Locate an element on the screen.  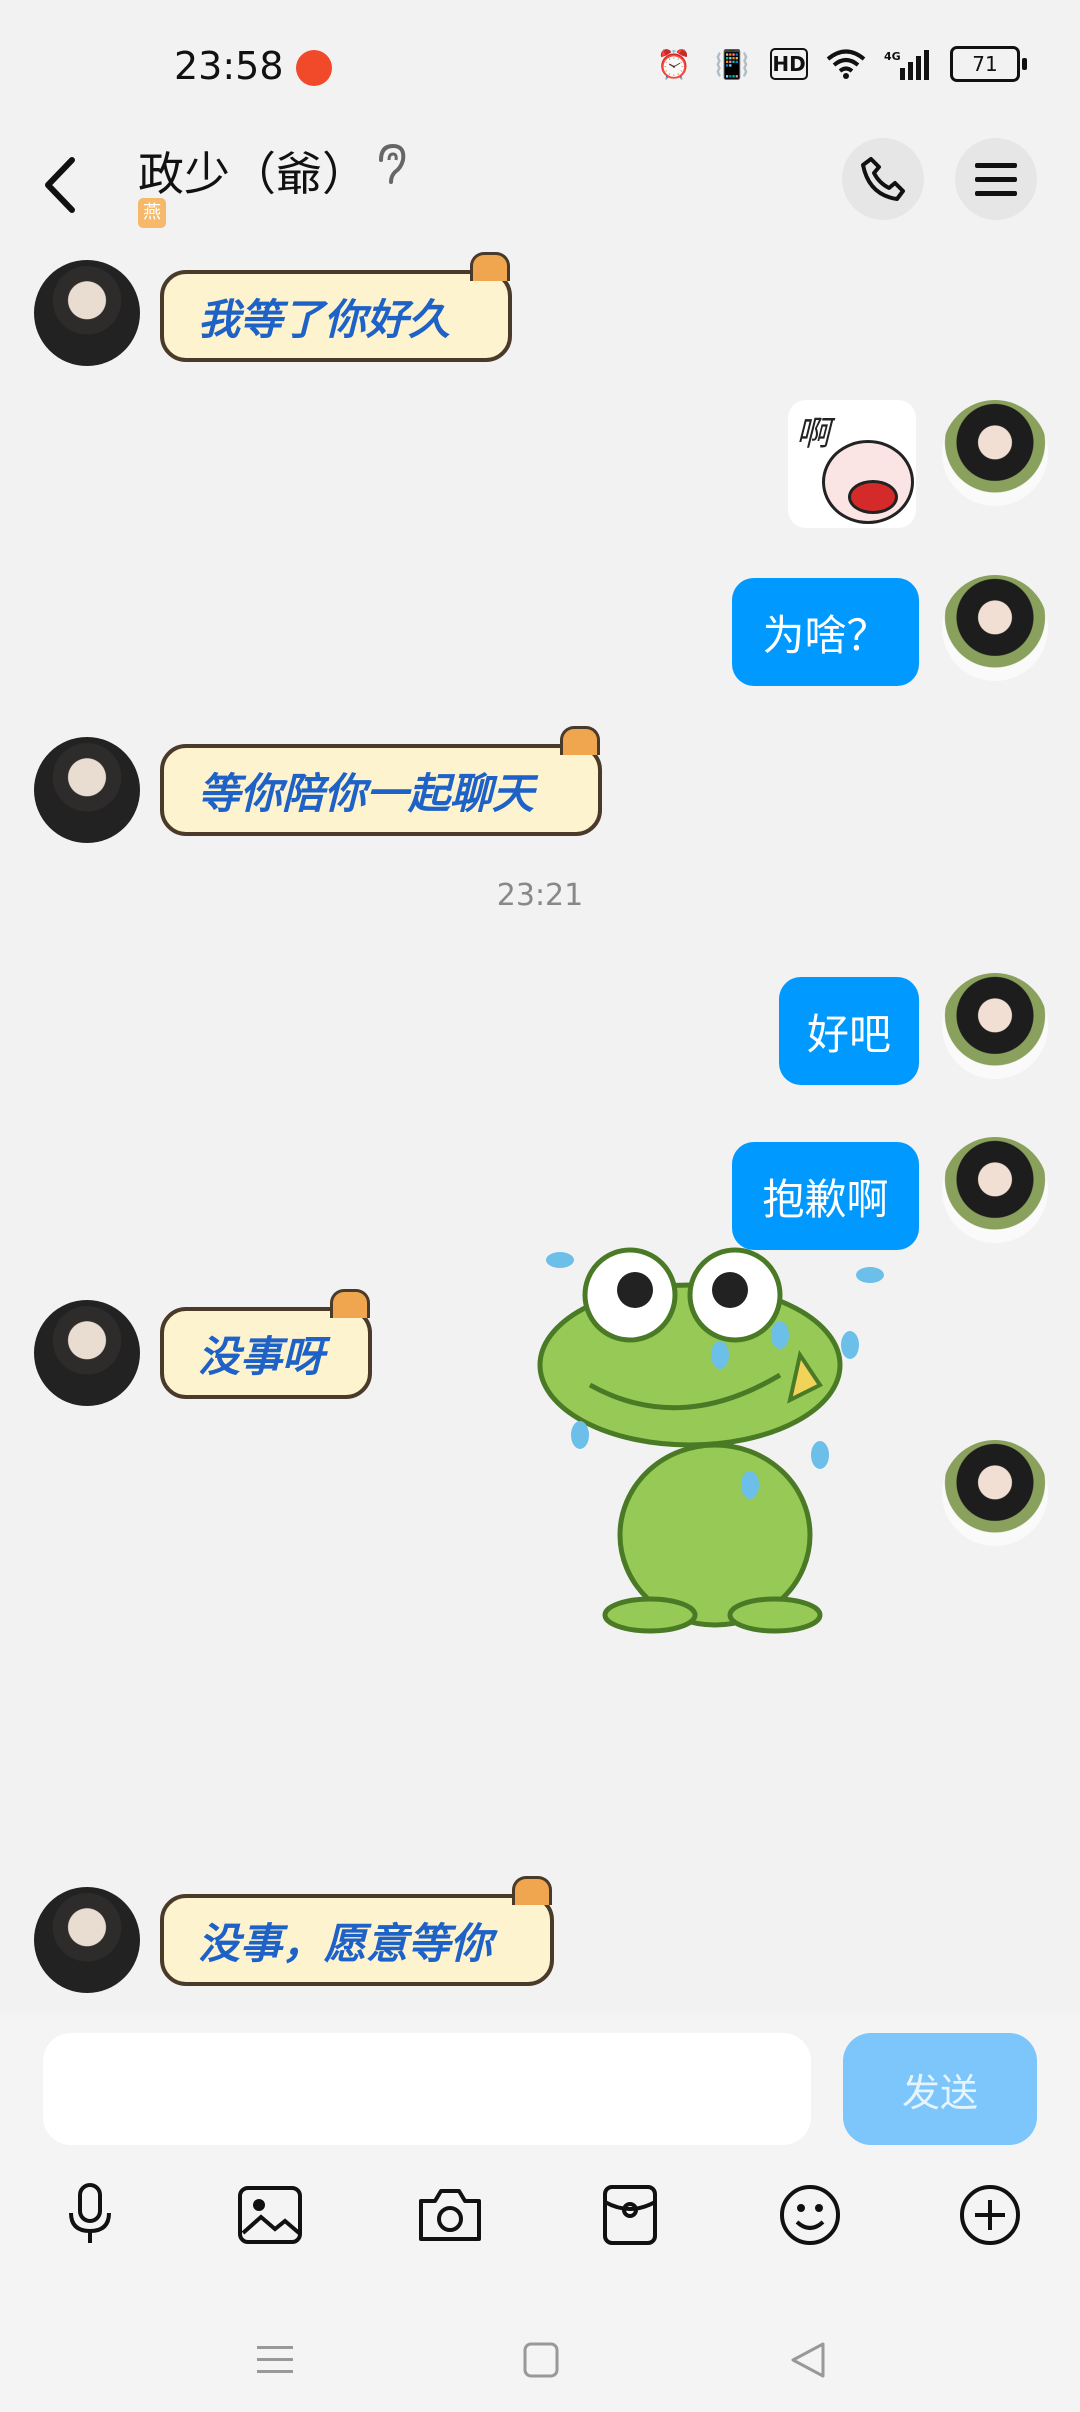
system-nav-bar is located at coordinates (540, 2363).